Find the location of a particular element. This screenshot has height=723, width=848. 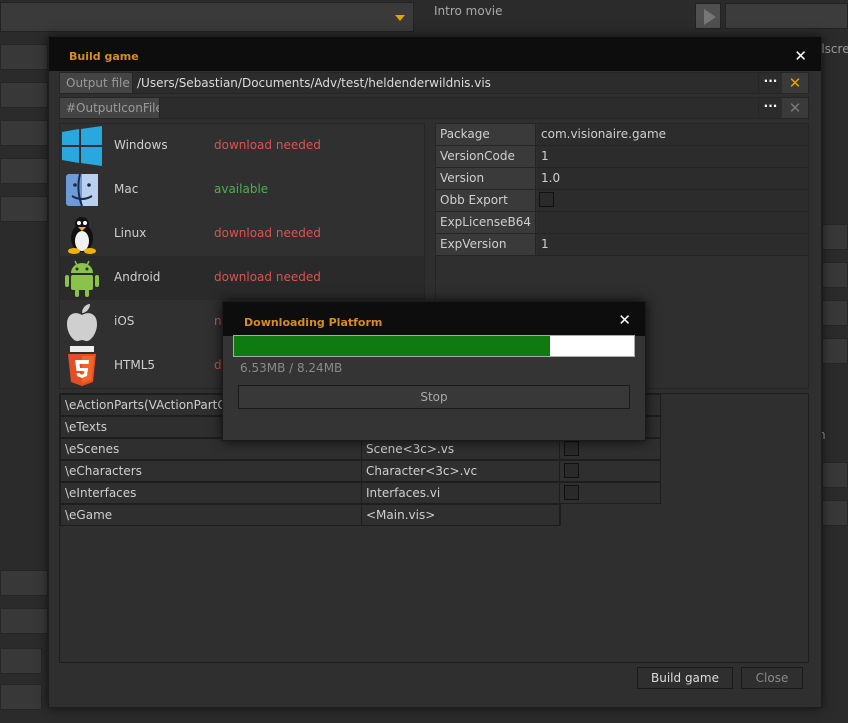

output-icon-label: #OutputIconFile is located at coordinates (111, 108).